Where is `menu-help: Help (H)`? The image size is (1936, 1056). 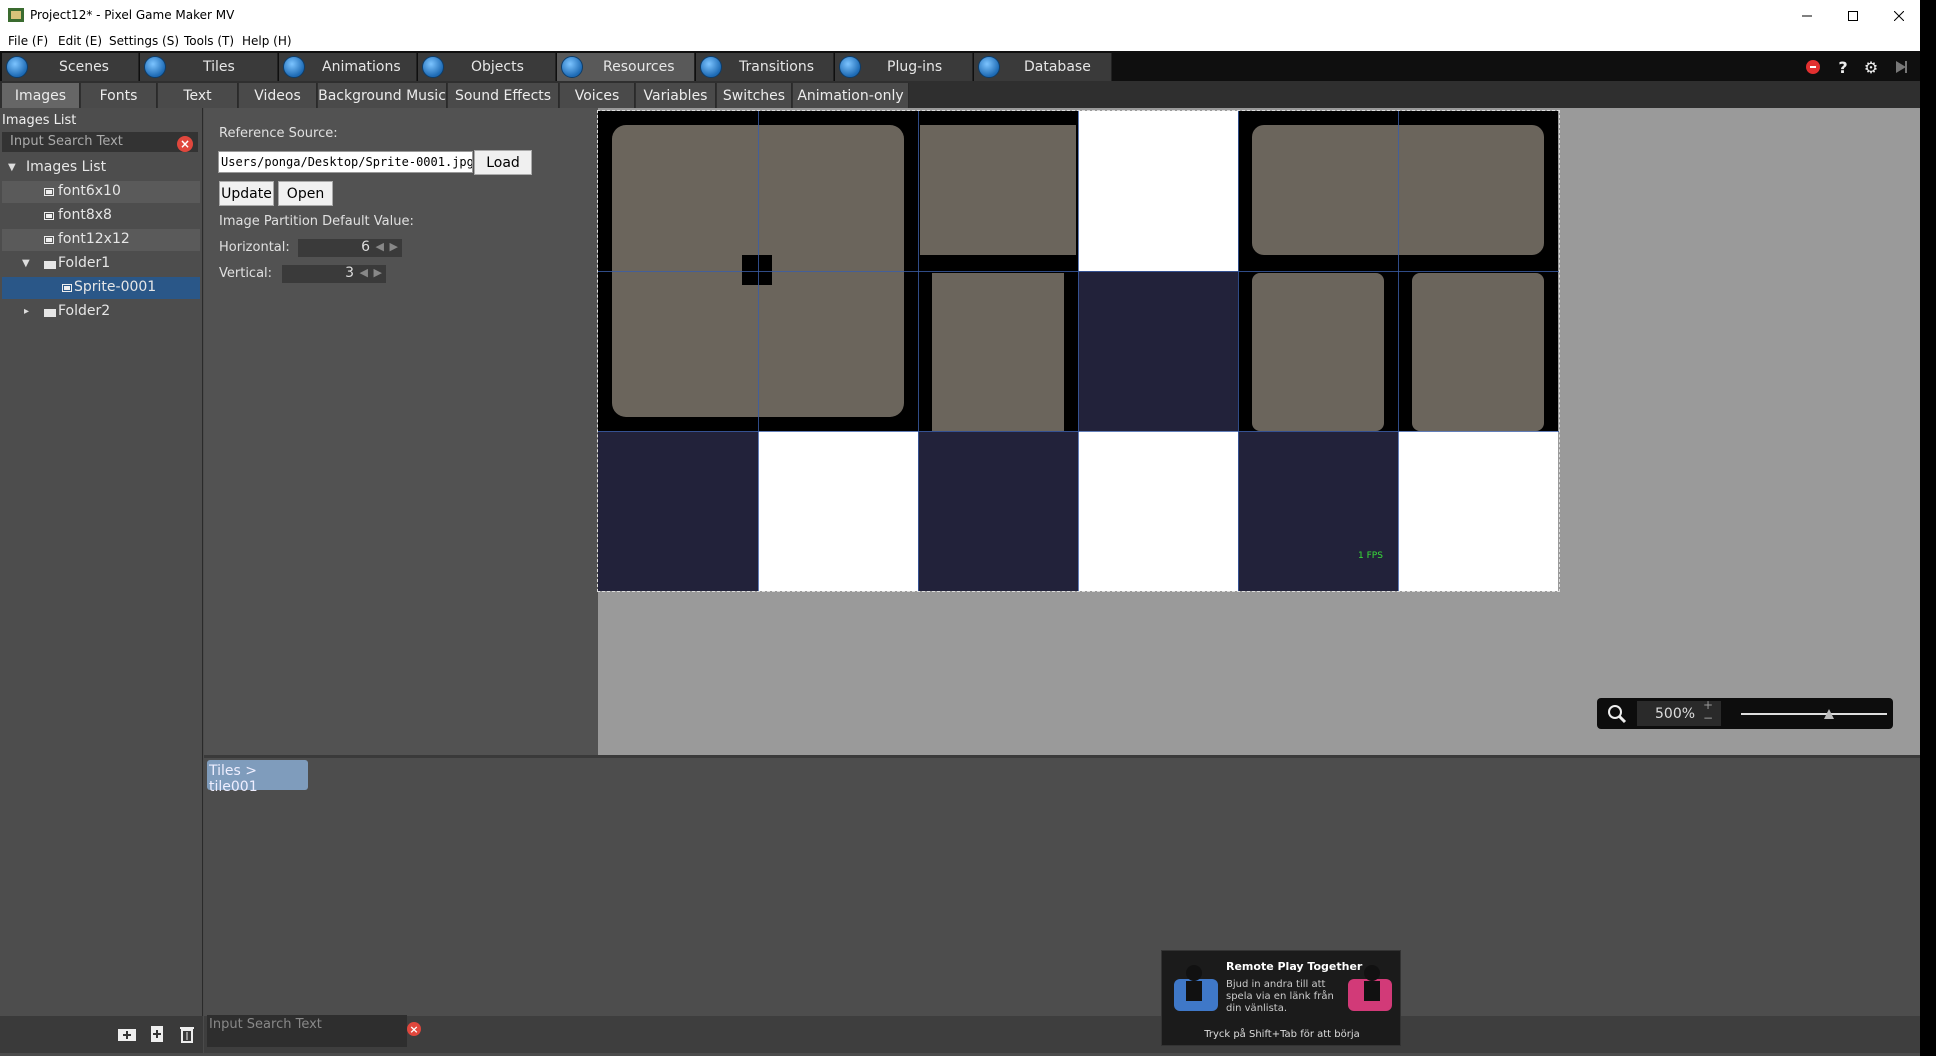
menu-help: Help (H) is located at coordinates (267, 41).